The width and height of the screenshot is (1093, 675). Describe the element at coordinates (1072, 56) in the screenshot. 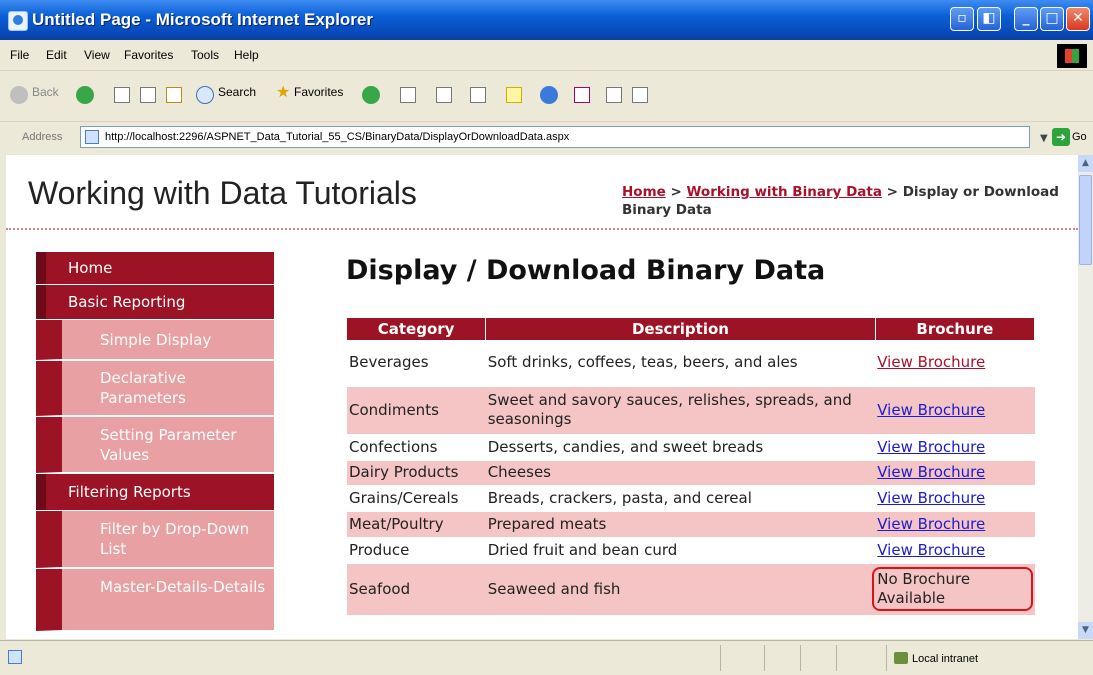

I see `windows-logo-icon` at that location.